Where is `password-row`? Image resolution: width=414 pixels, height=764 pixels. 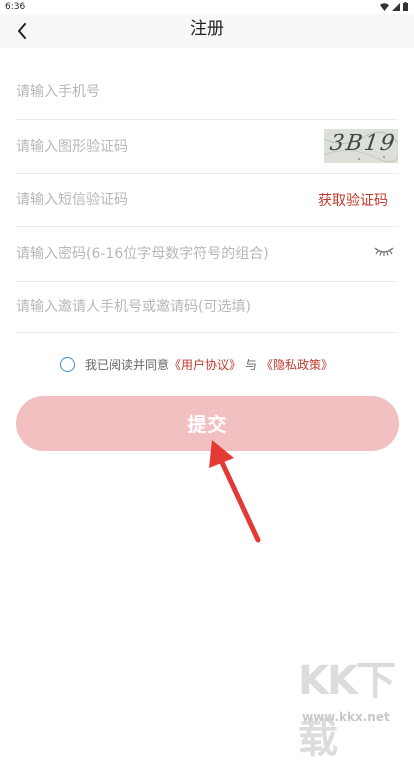 password-row is located at coordinates (207, 254).